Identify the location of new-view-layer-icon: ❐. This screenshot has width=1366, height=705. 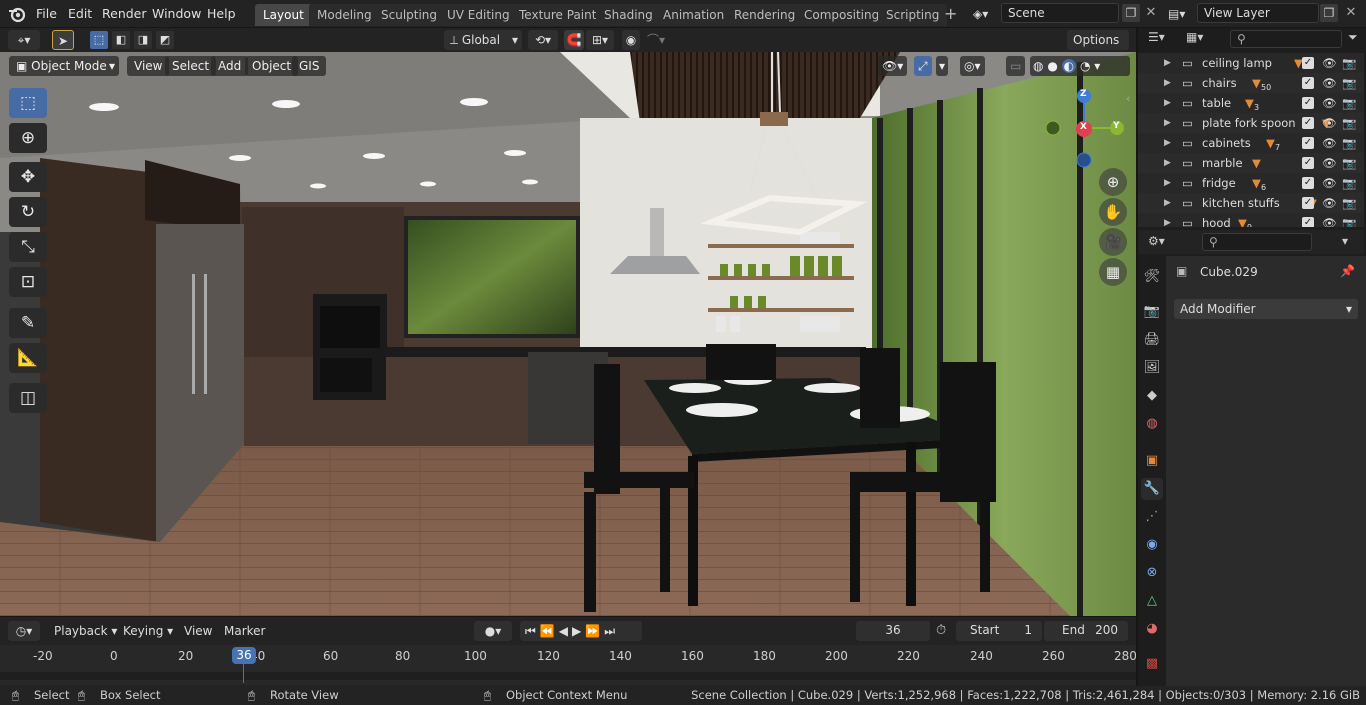
(1329, 13).